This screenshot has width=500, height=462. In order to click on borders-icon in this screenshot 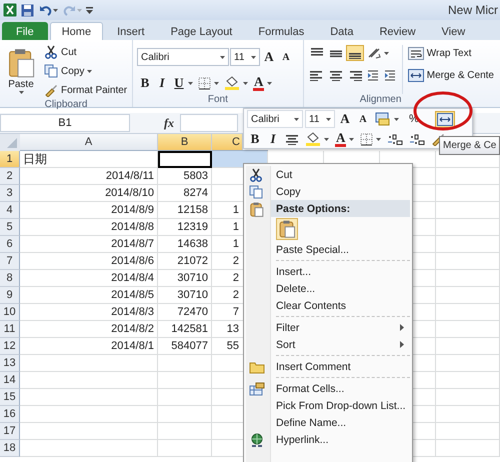, I will do `click(367, 139)`.